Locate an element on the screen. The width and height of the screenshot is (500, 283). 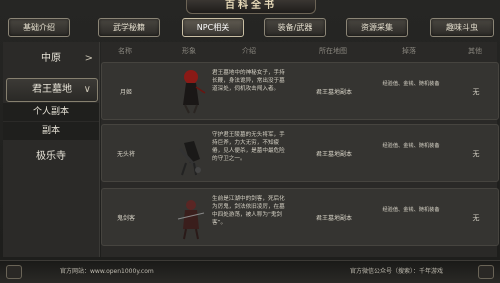
tab-basic-intro: 基础介绍 is located at coordinates (39, 27).